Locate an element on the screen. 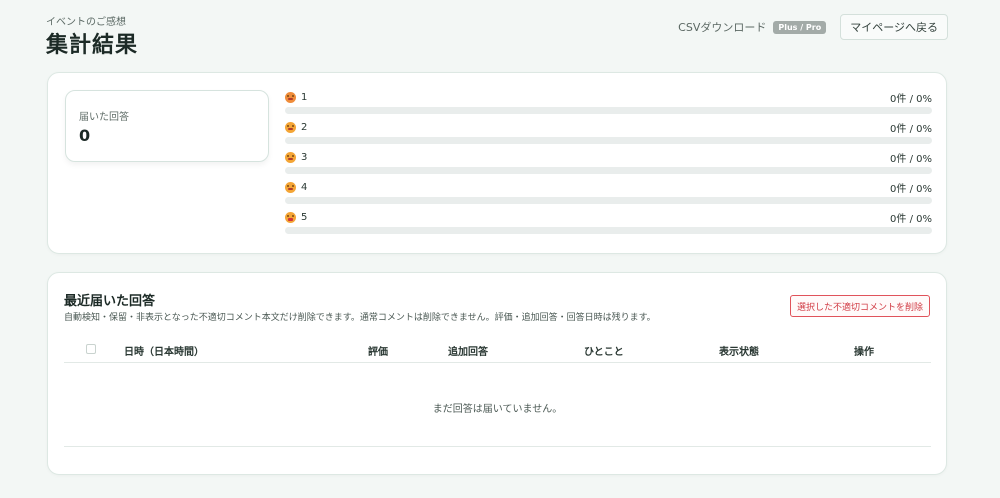  table-divider is located at coordinates (497, 446).